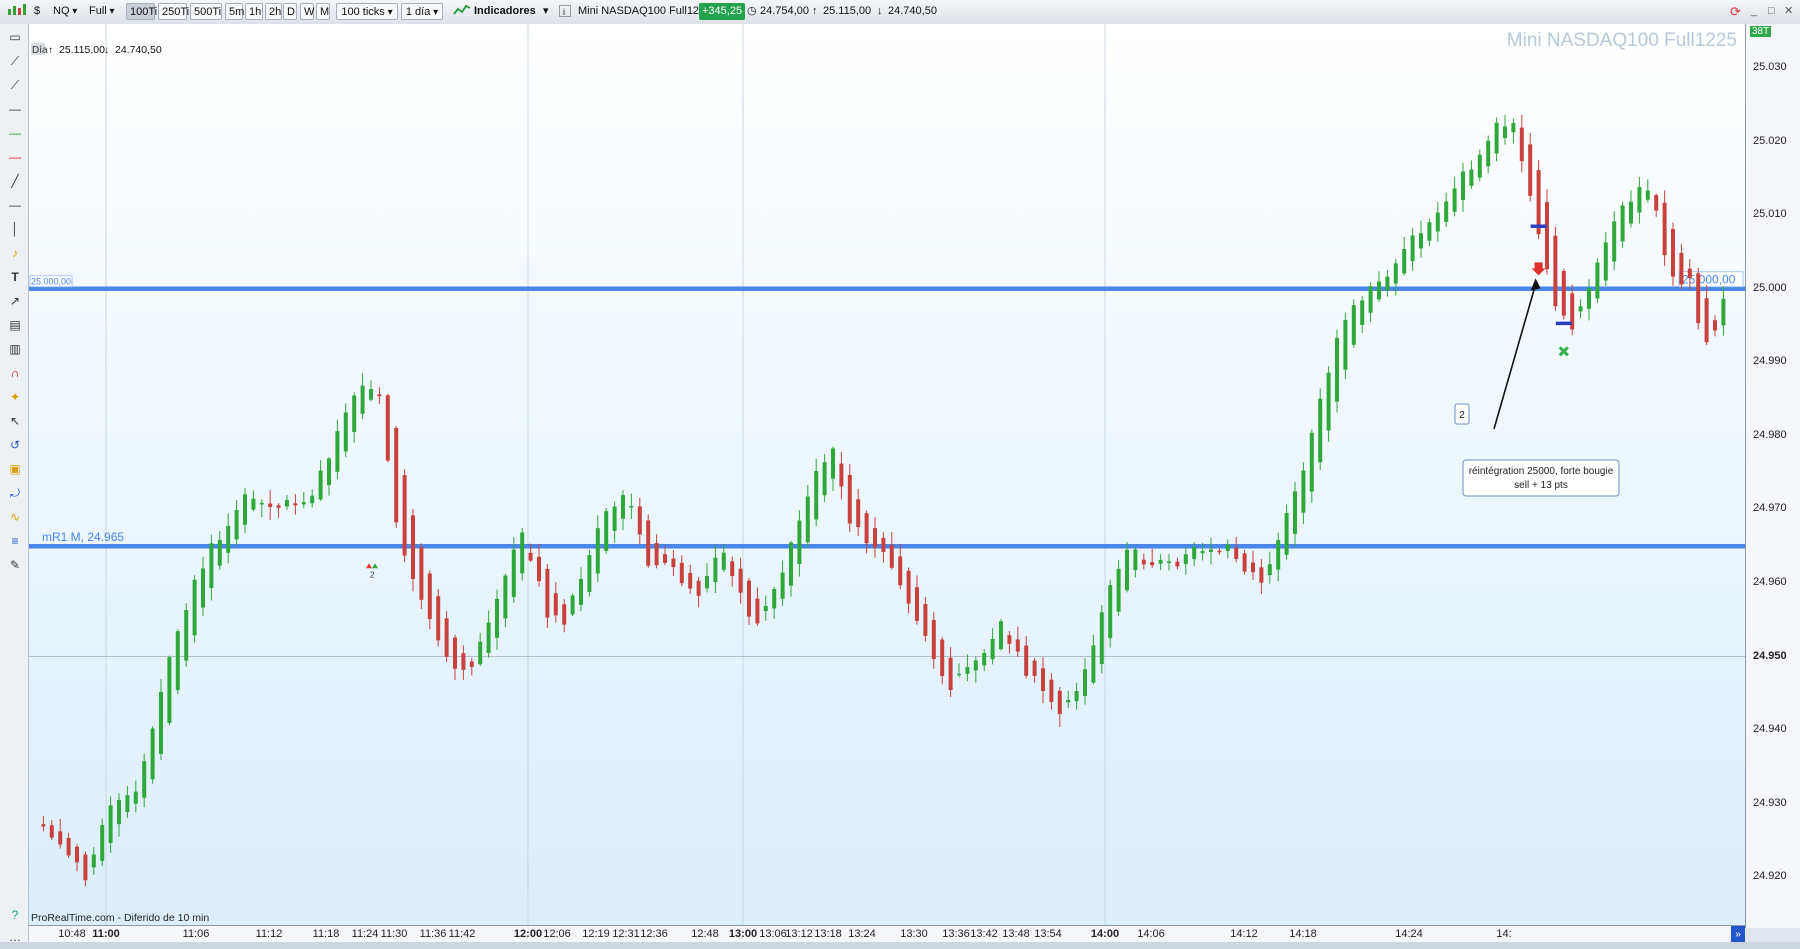 This screenshot has width=1800, height=949. Describe the element at coordinates (1788, 11) in the screenshot. I see `close-icon: ✕` at that location.